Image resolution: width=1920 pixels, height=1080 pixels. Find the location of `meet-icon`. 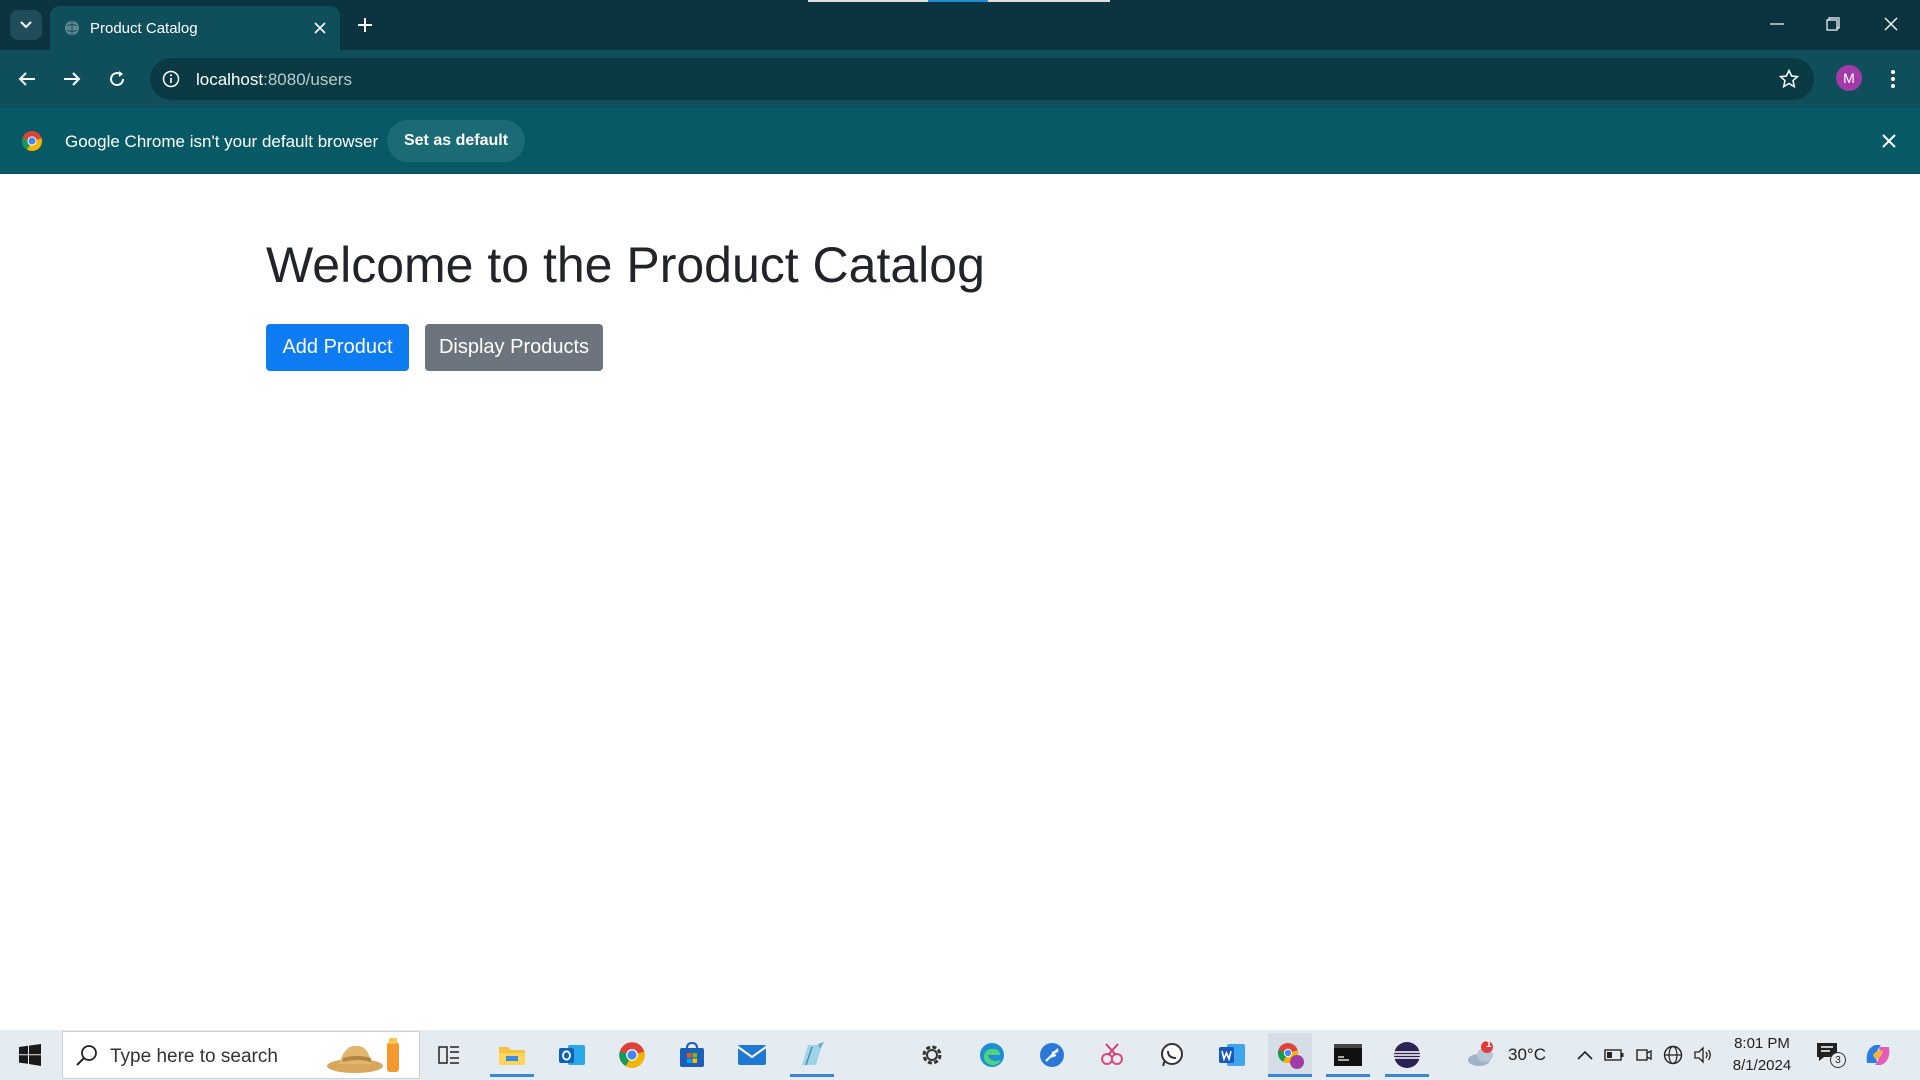

meet-icon is located at coordinates (1644, 1055).